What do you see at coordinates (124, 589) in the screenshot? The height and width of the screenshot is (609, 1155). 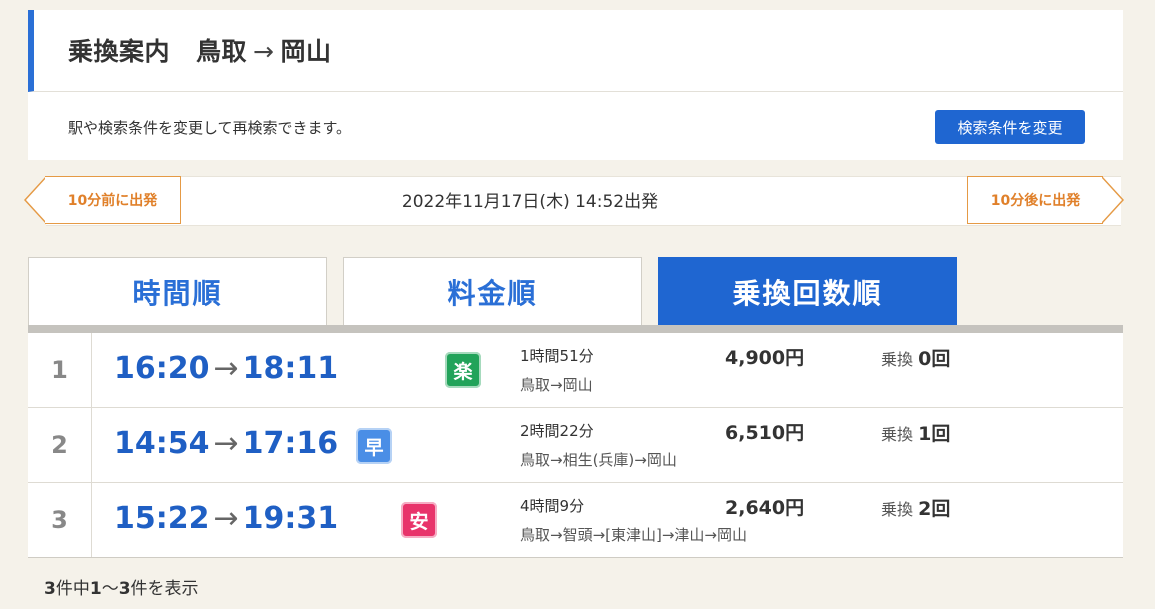 I see `result-end: 3` at bounding box center [124, 589].